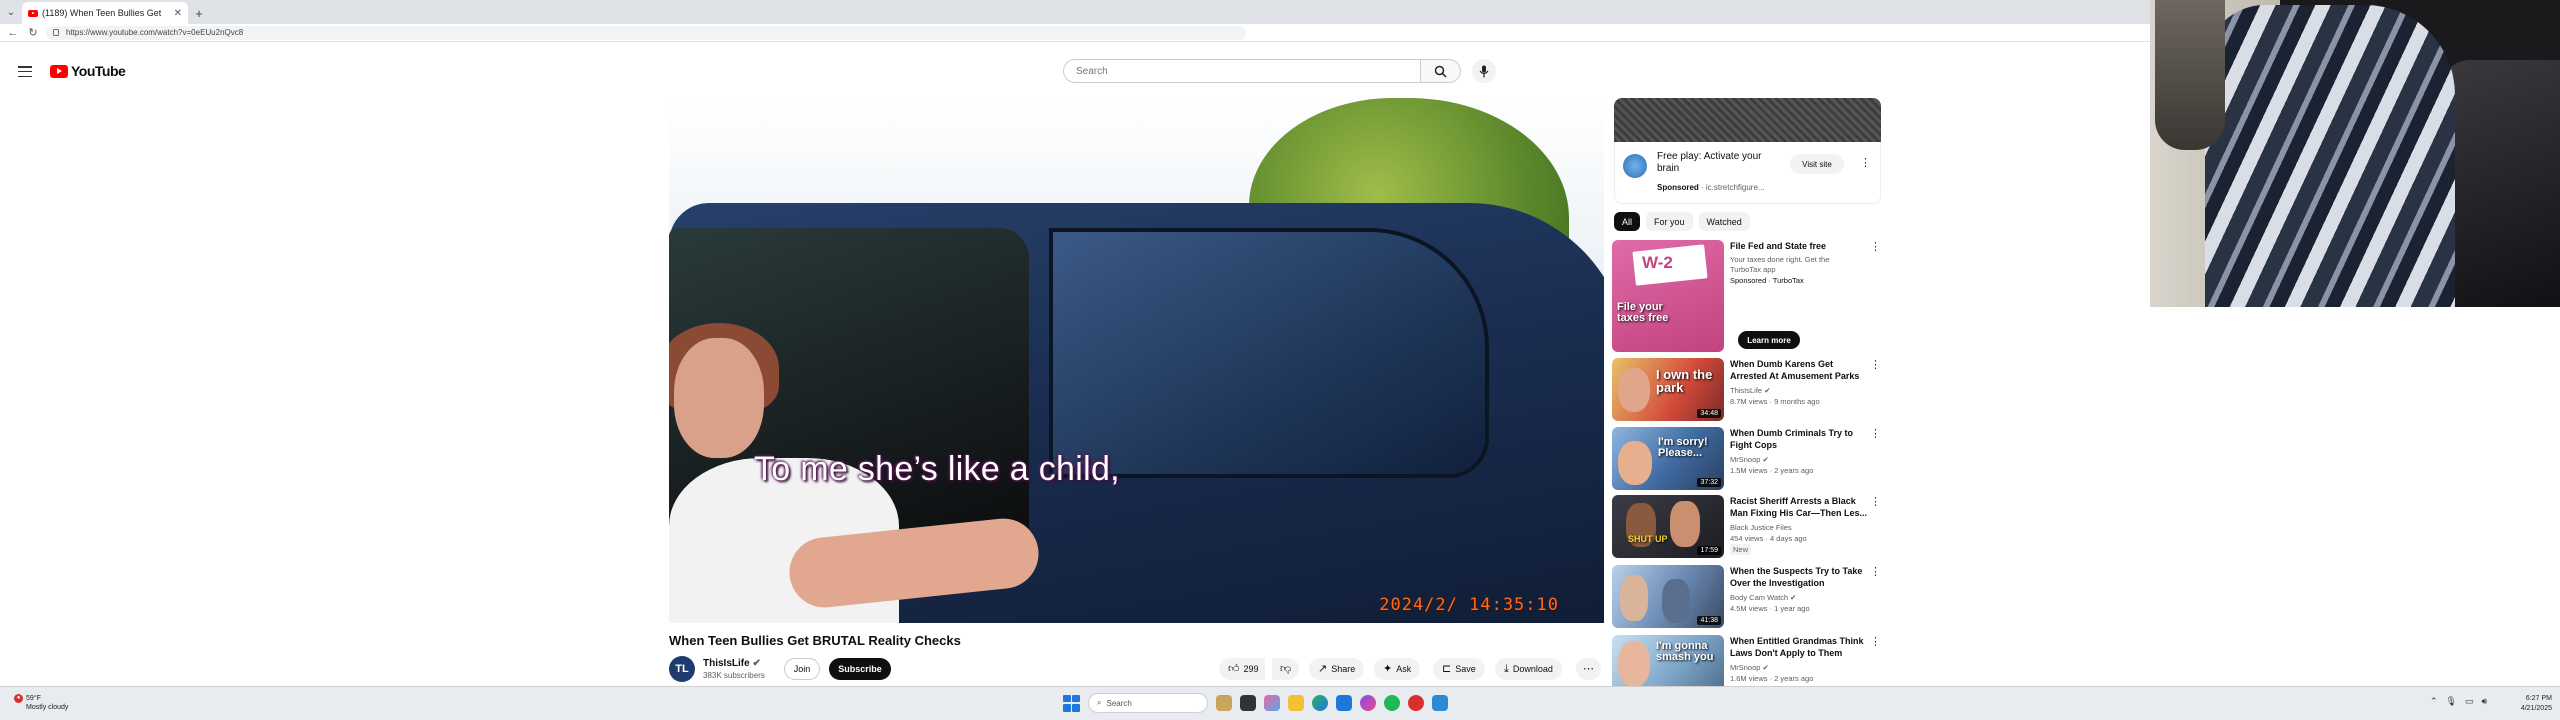 This screenshot has height=720, width=2560. I want to click on voice-search-button, so click(1484, 71).